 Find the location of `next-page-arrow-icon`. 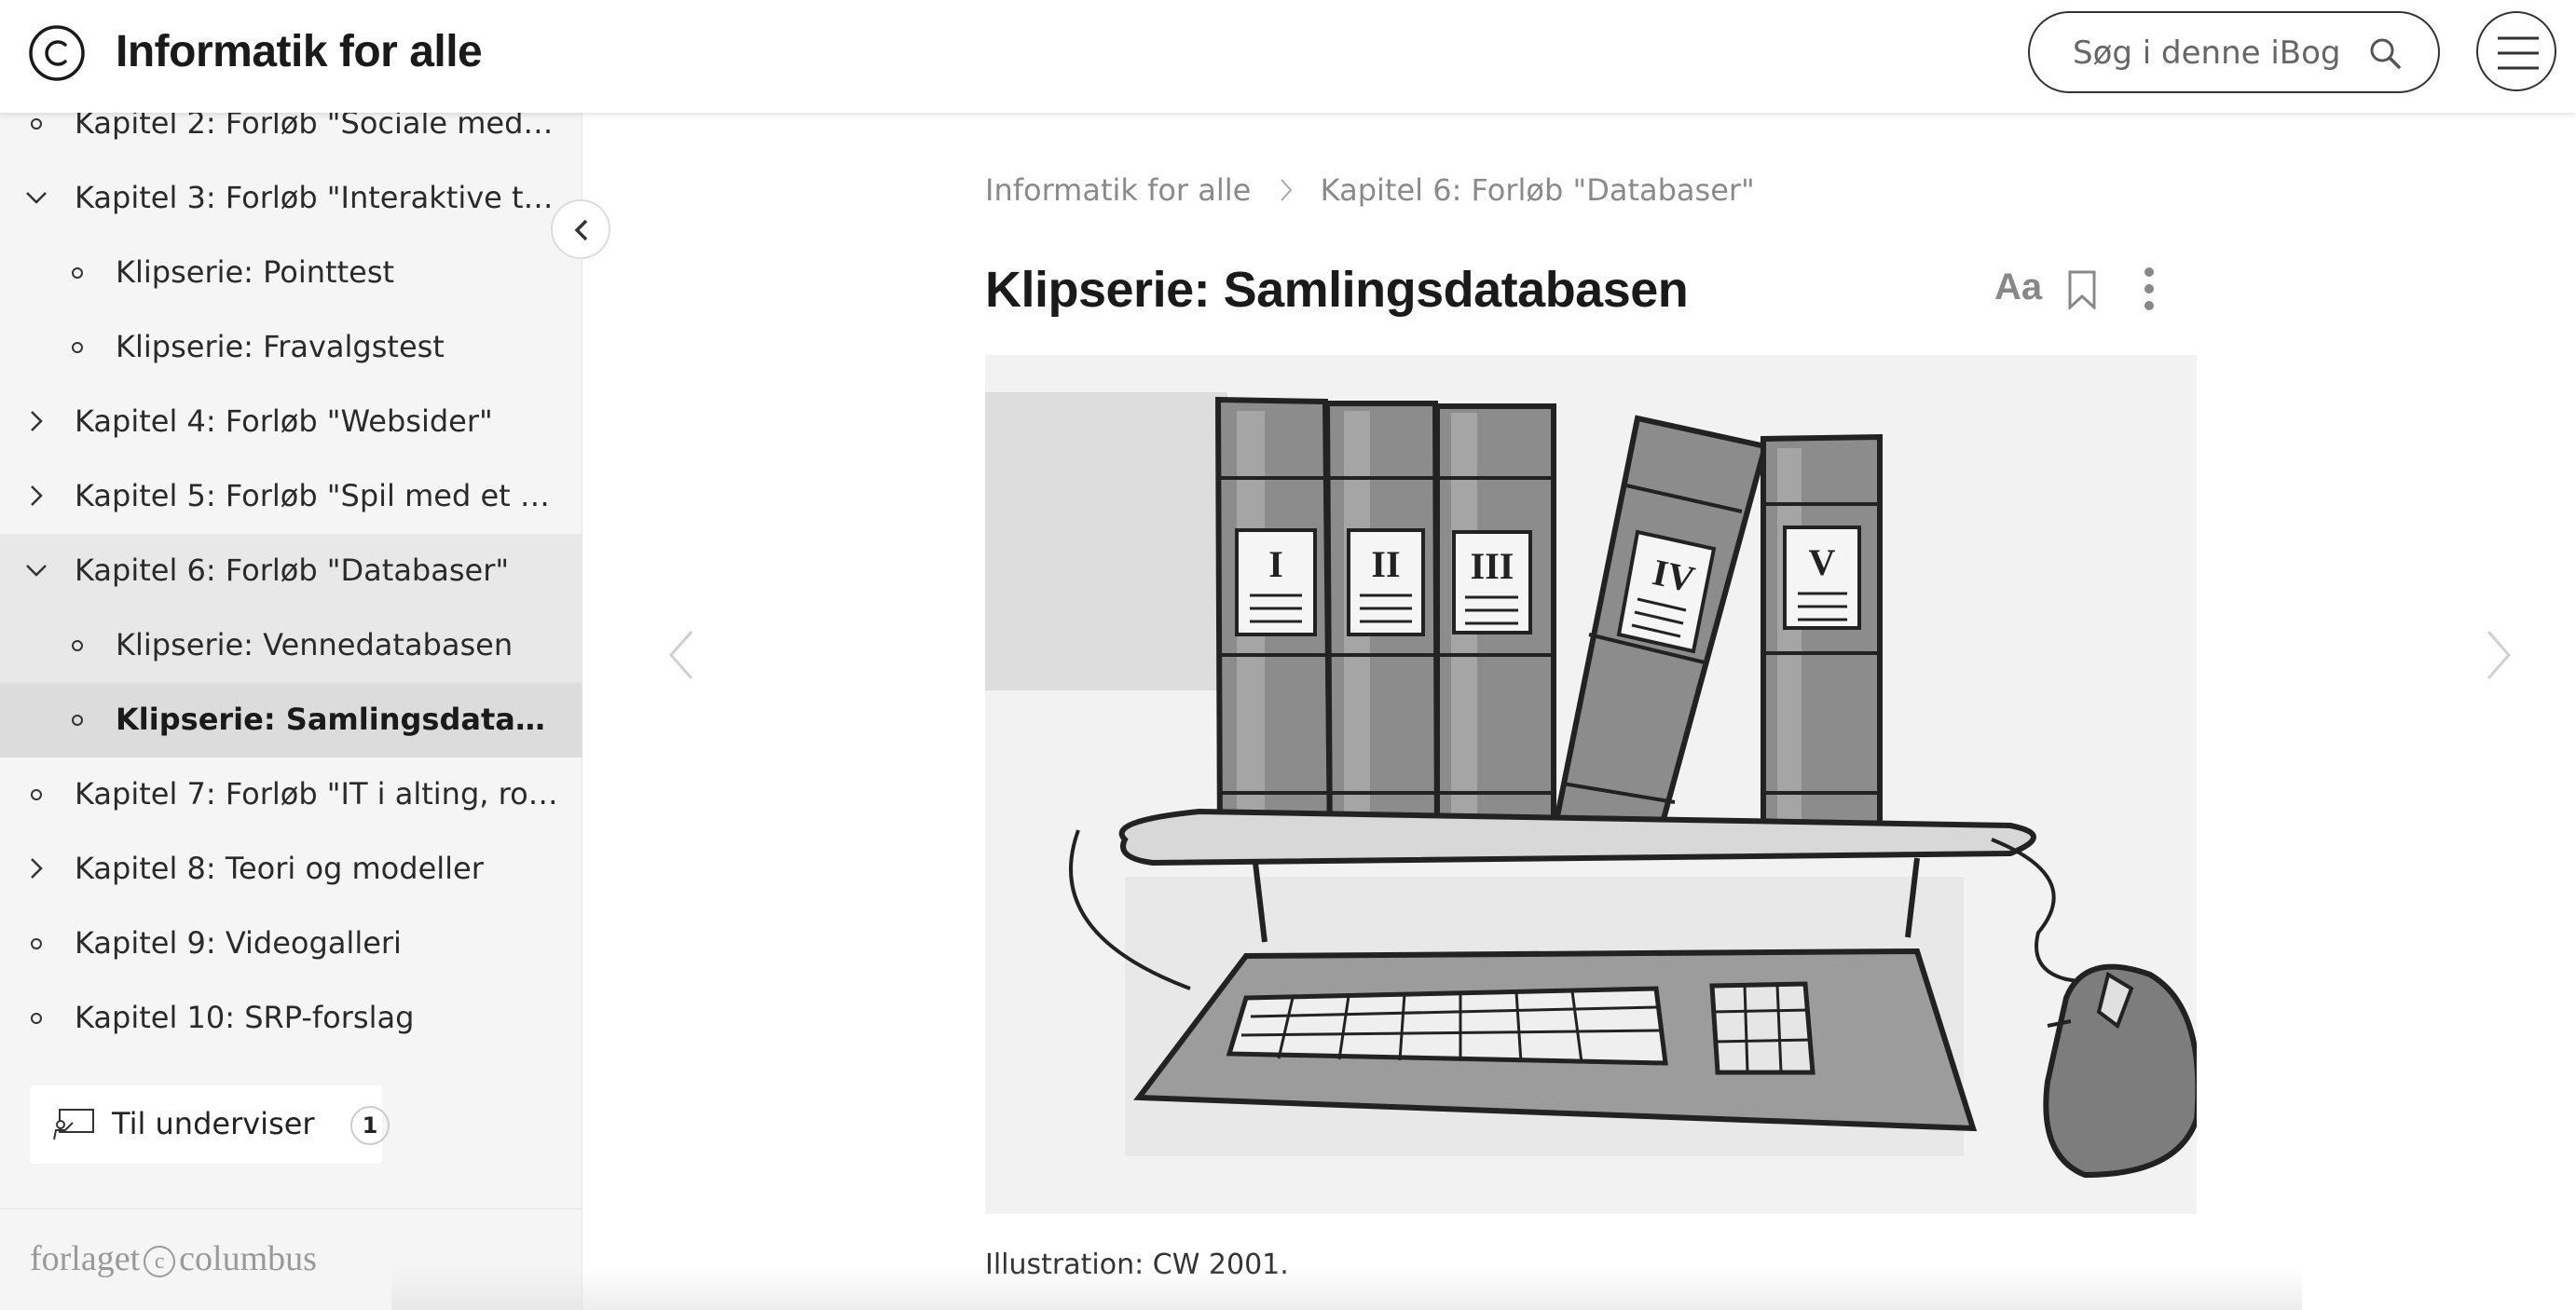

next-page-arrow-icon is located at coordinates (2499, 655).